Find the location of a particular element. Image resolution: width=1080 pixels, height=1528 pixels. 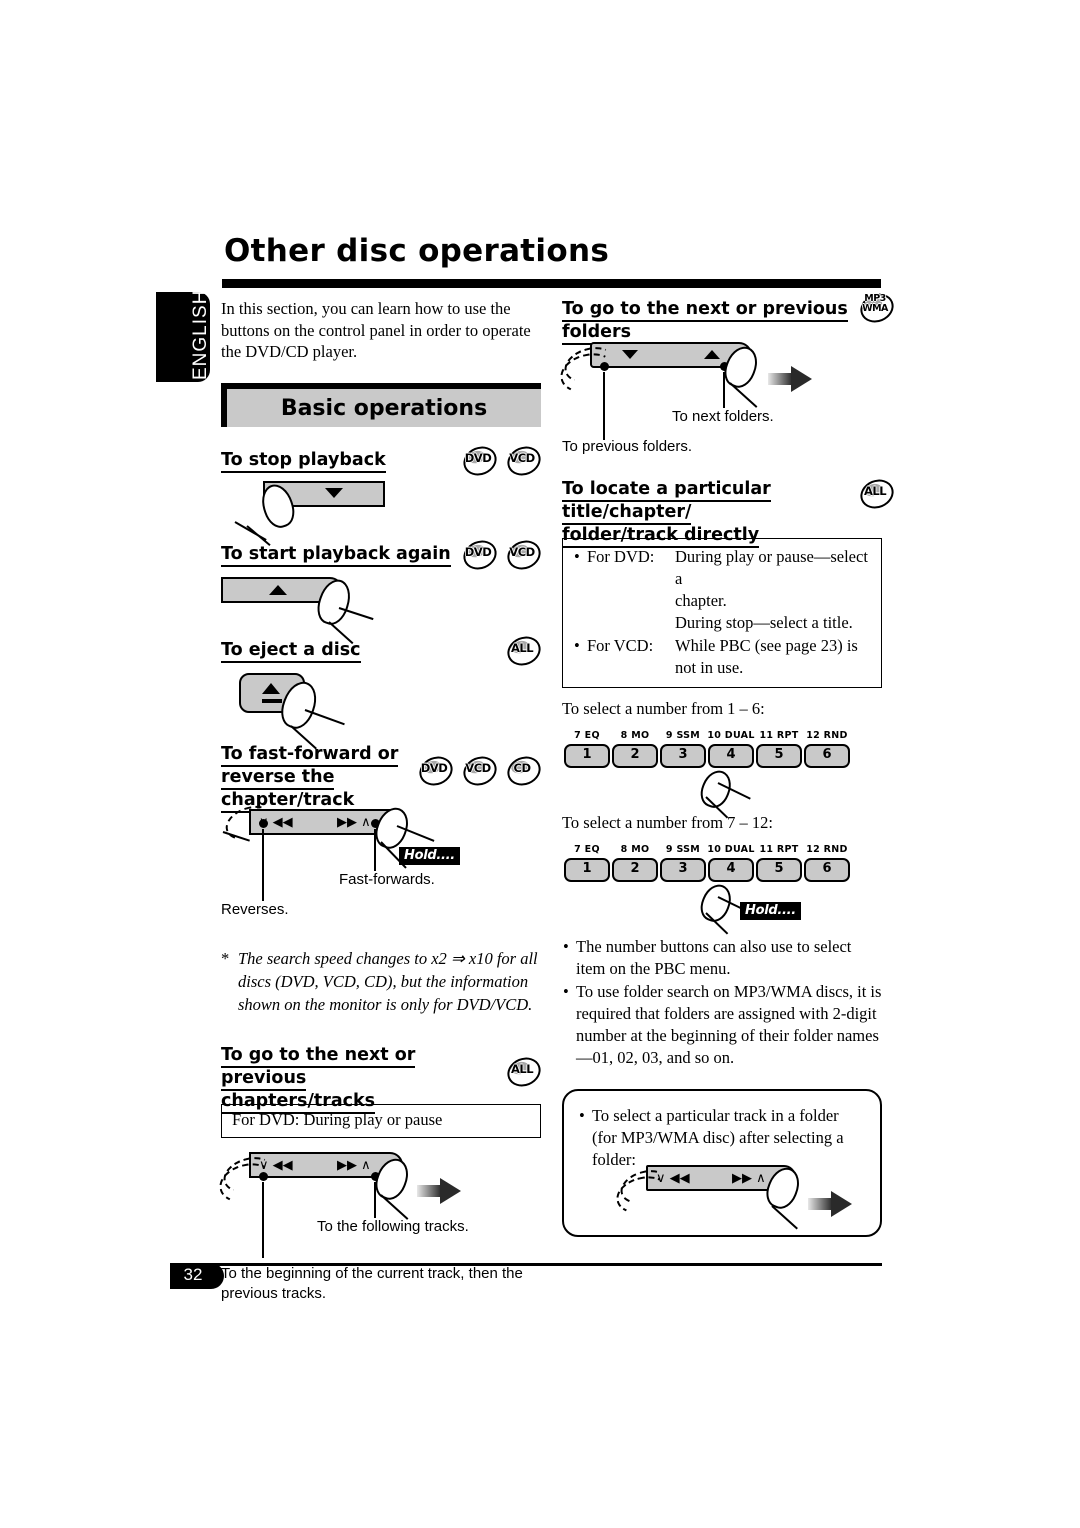

select-1-6-label: To select a number from 1 – 6: is located at coordinates (663, 708).